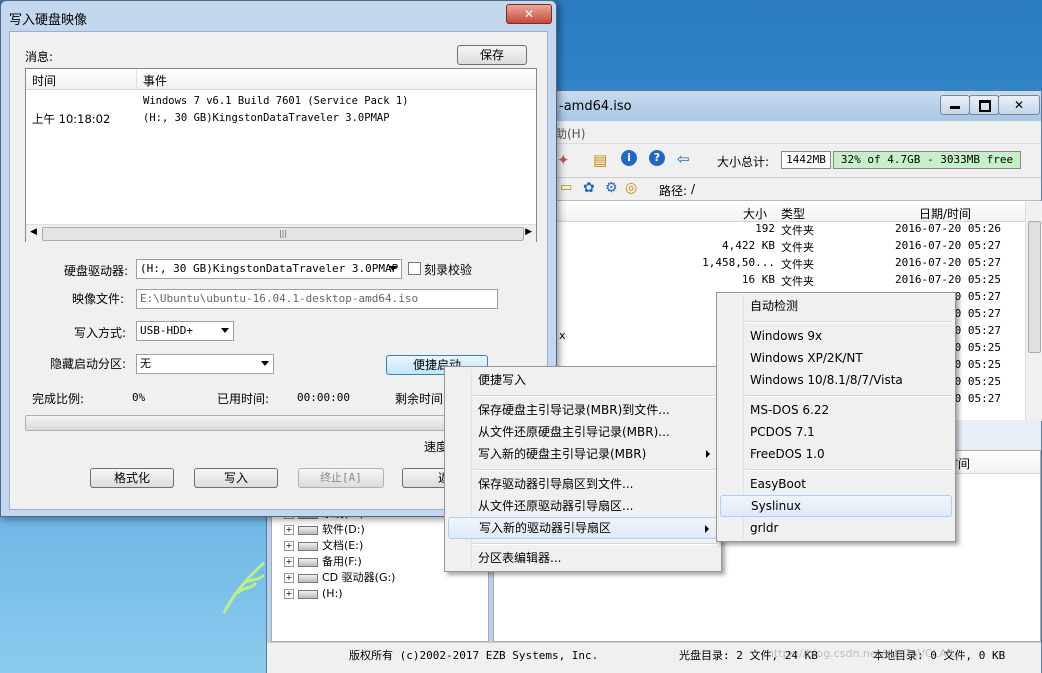  I want to click on submenu-item-win9x: Windows 9x, so click(836, 336).